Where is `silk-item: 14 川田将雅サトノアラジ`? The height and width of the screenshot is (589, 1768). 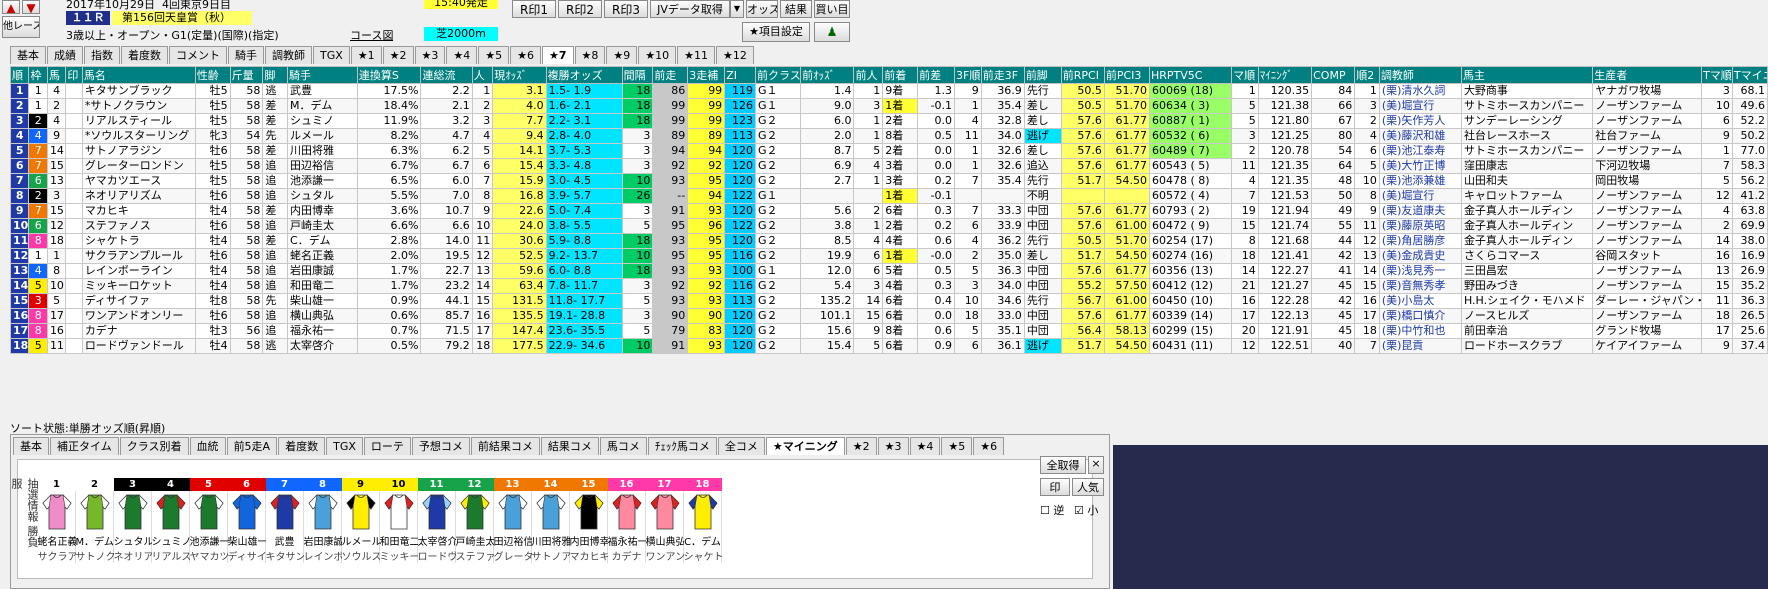 silk-item: 14 川田将雅サトノアラジ is located at coordinates (550, 520).